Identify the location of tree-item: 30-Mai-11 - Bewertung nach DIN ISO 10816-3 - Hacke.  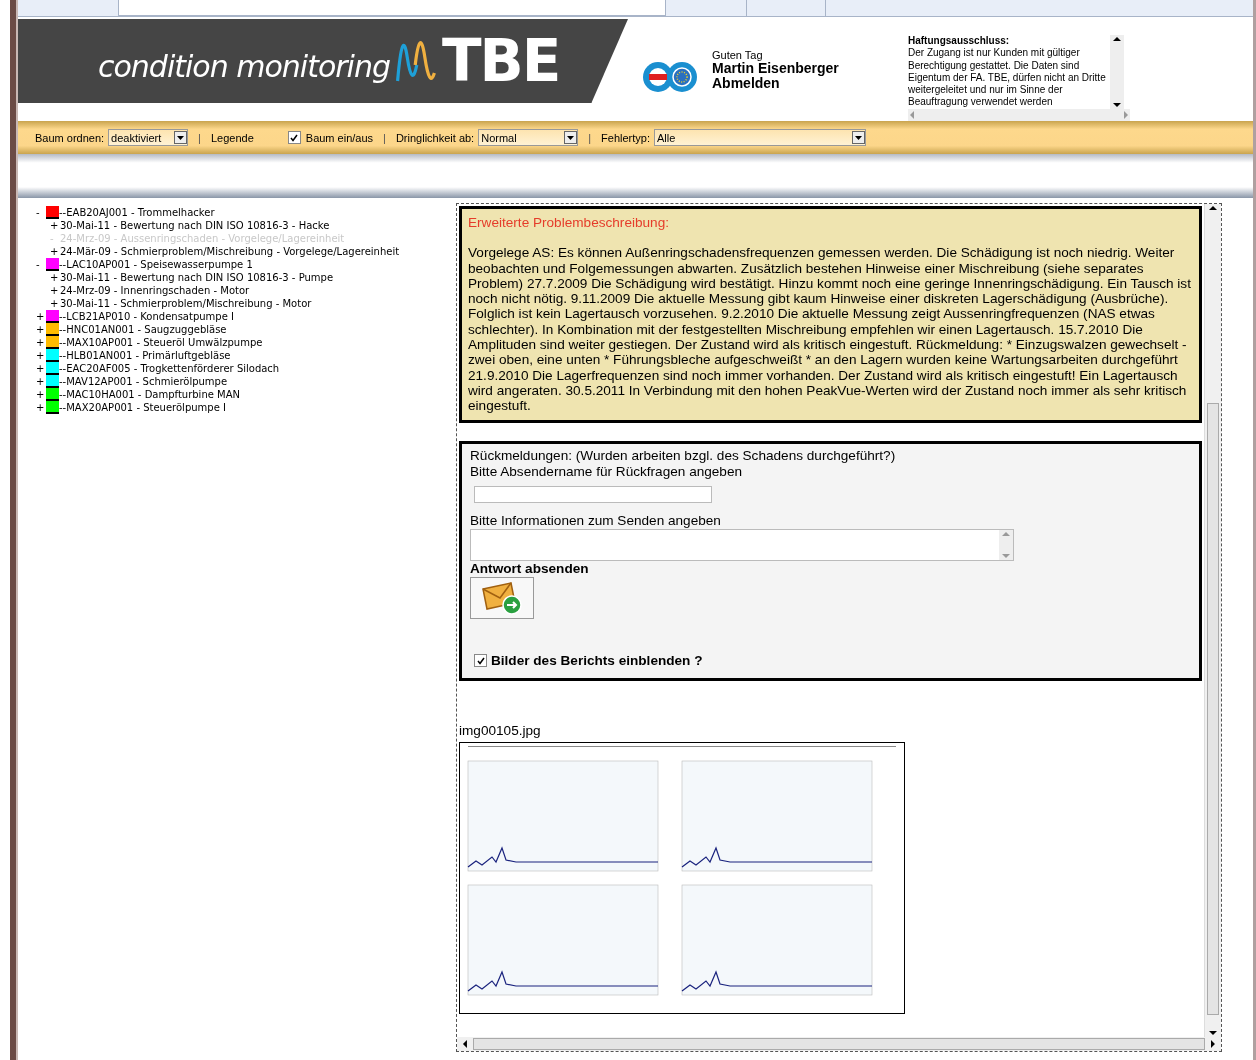
(195, 225).